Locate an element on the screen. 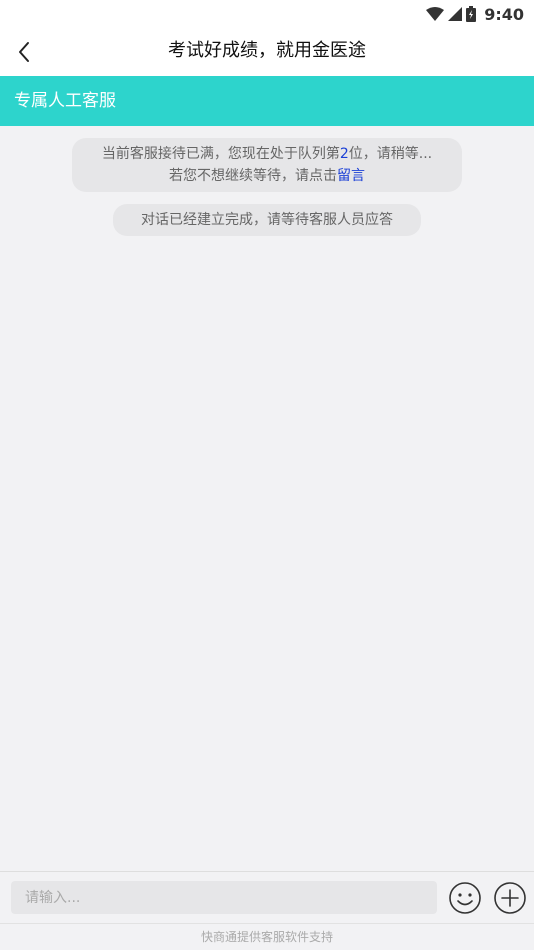  queue-text-part1: 当前客服接待已满，您现在处于队列第 is located at coordinates (220, 154).